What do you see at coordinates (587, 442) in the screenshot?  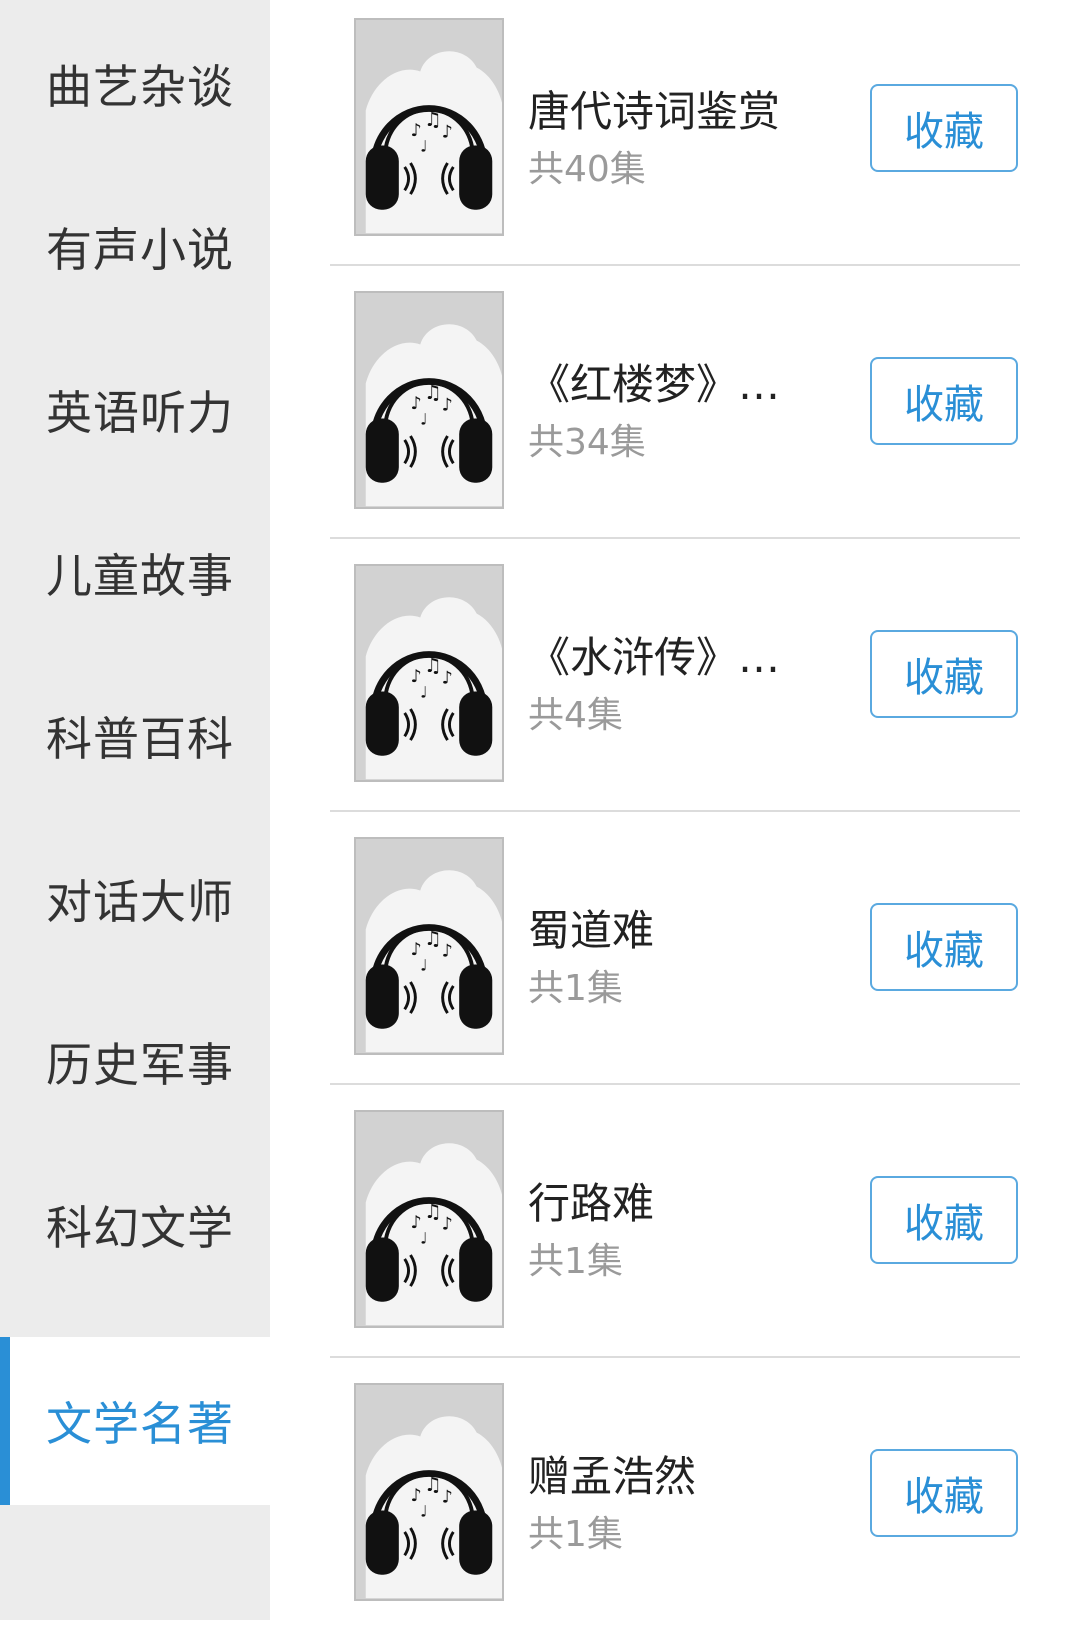 I see `episode-count: 共34集` at bounding box center [587, 442].